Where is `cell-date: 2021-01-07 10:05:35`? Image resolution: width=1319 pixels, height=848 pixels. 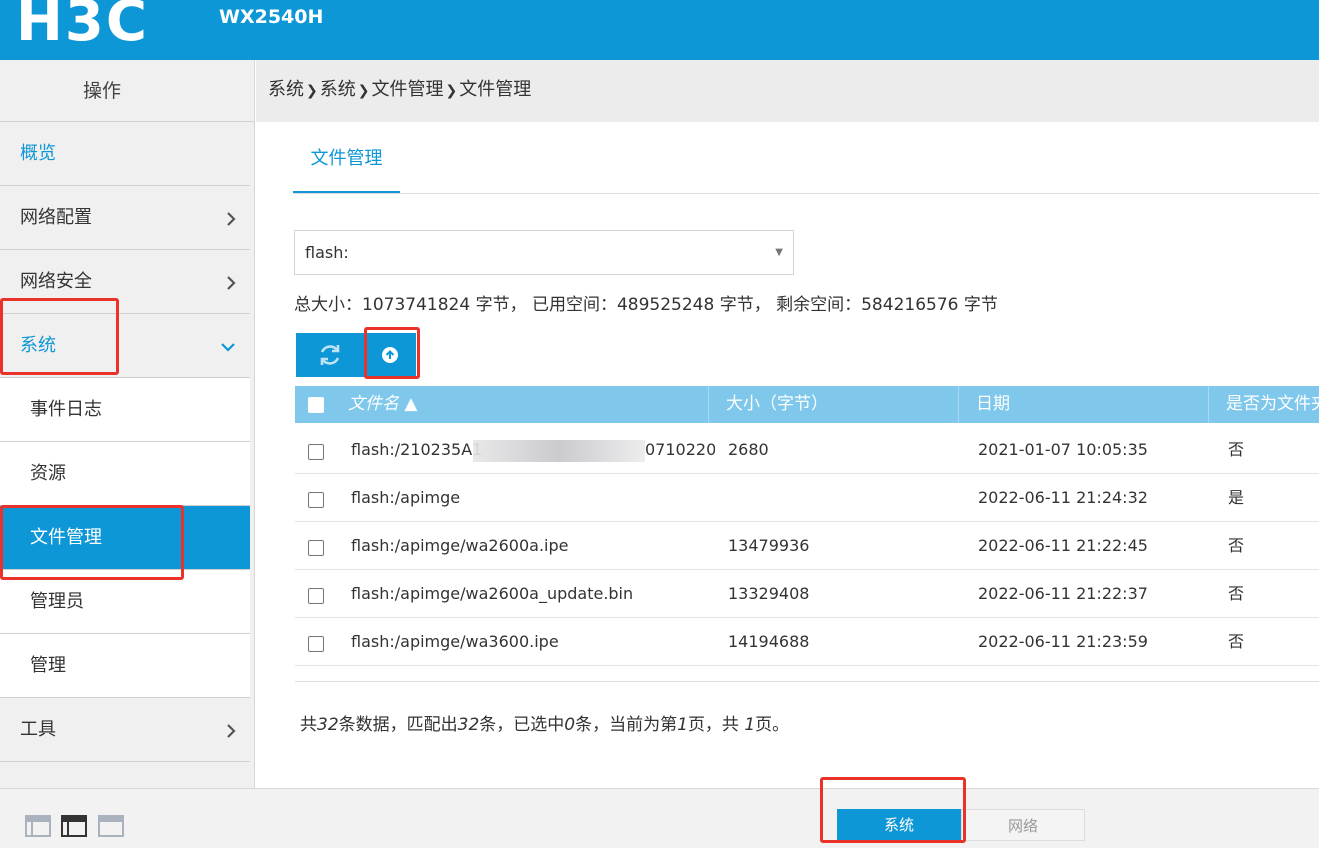
cell-date: 2021-01-07 10:05:35 is located at coordinates (1063, 449).